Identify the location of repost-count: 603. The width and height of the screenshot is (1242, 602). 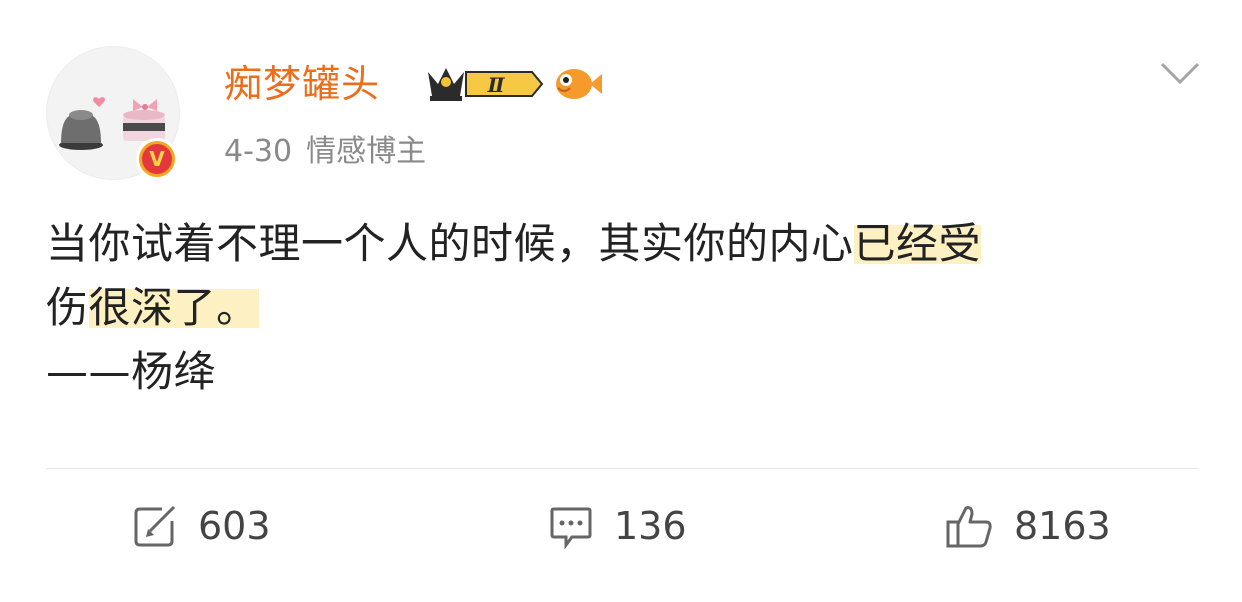
(234, 526).